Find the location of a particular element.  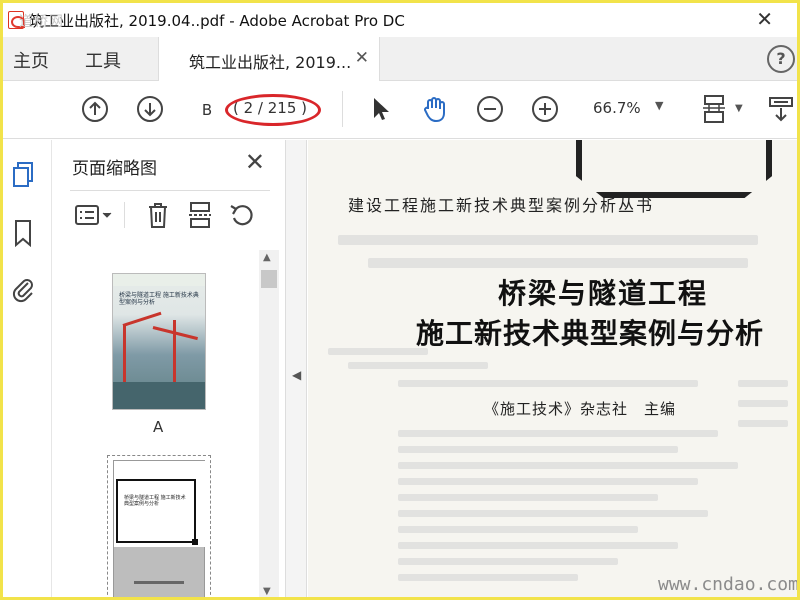

cover-frame-shape is located at coordinates (674, 169).